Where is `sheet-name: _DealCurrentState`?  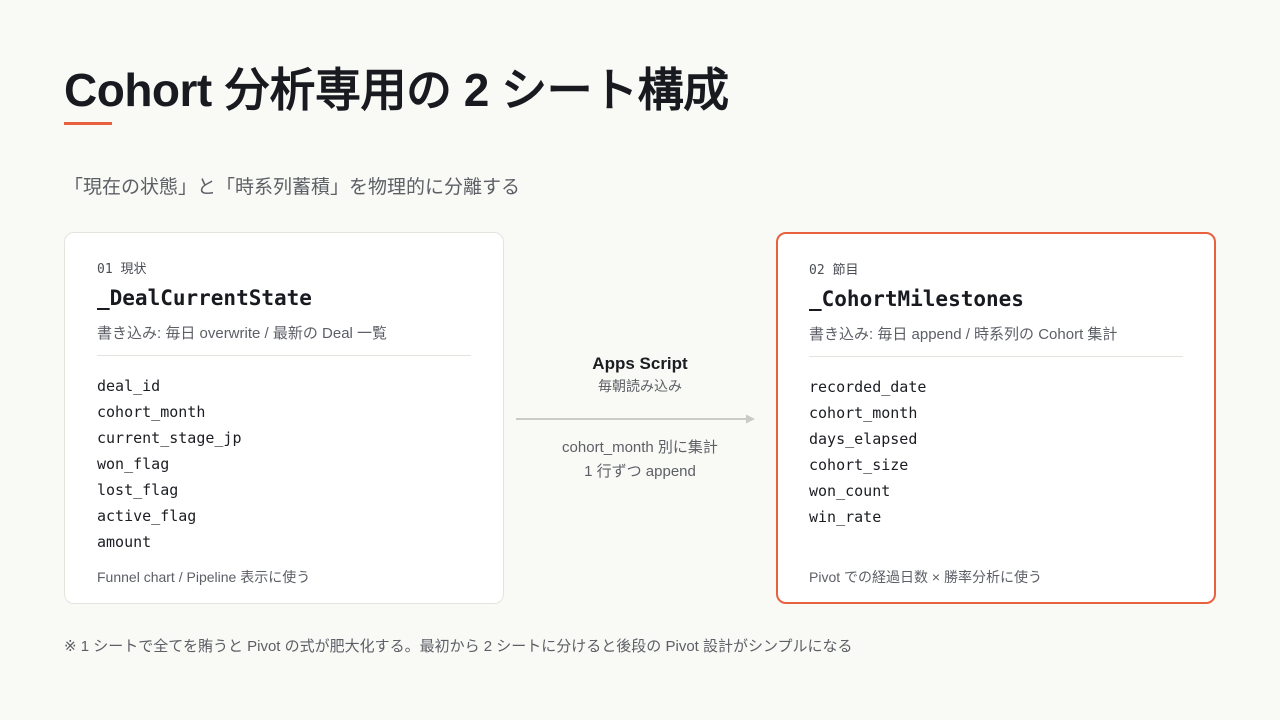 sheet-name: _DealCurrentState is located at coordinates (204, 298).